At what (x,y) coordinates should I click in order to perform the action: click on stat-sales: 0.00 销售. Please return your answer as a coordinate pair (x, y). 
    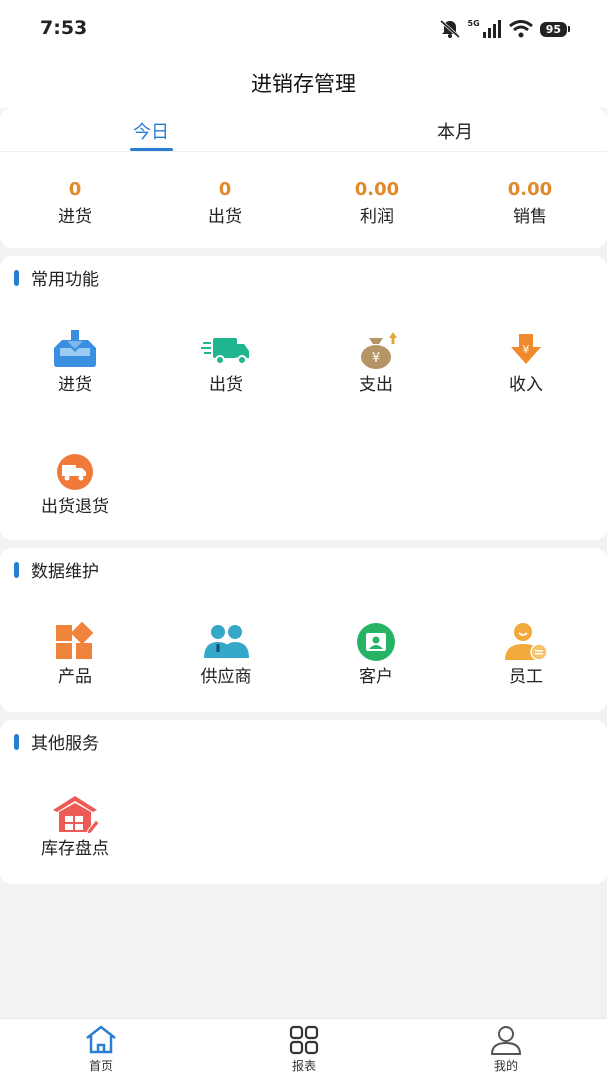
    Looking at the image, I should click on (530, 203).